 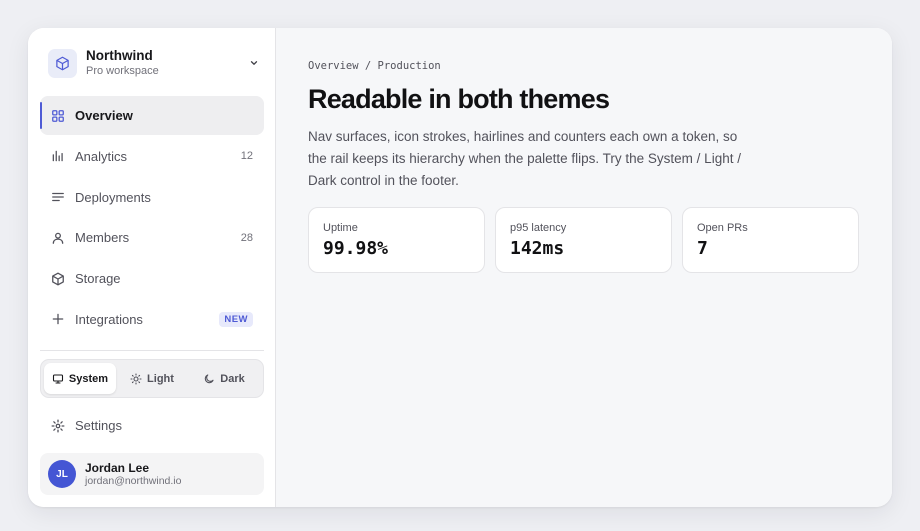 What do you see at coordinates (58, 238) in the screenshot?
I see `user-icon` at bounding box center [58, 238].